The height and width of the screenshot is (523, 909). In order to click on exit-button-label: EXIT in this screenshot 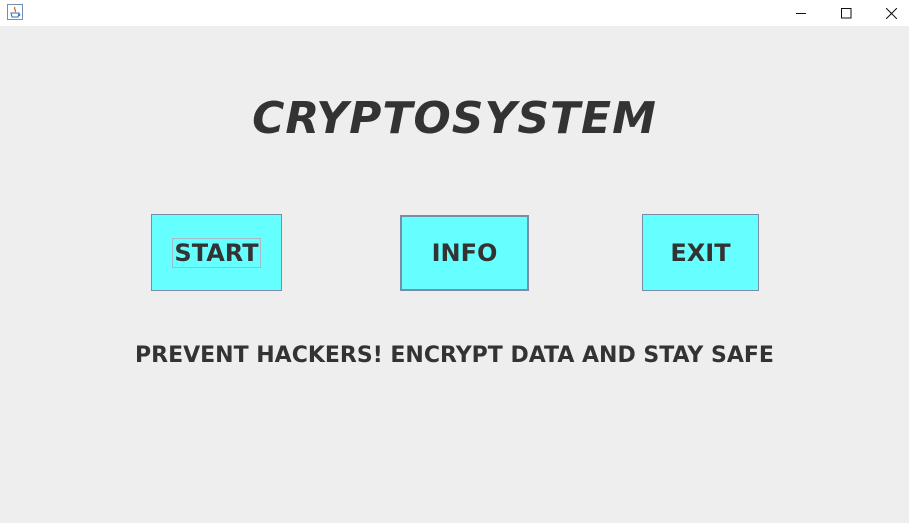, I will do `click(700, 252)`.